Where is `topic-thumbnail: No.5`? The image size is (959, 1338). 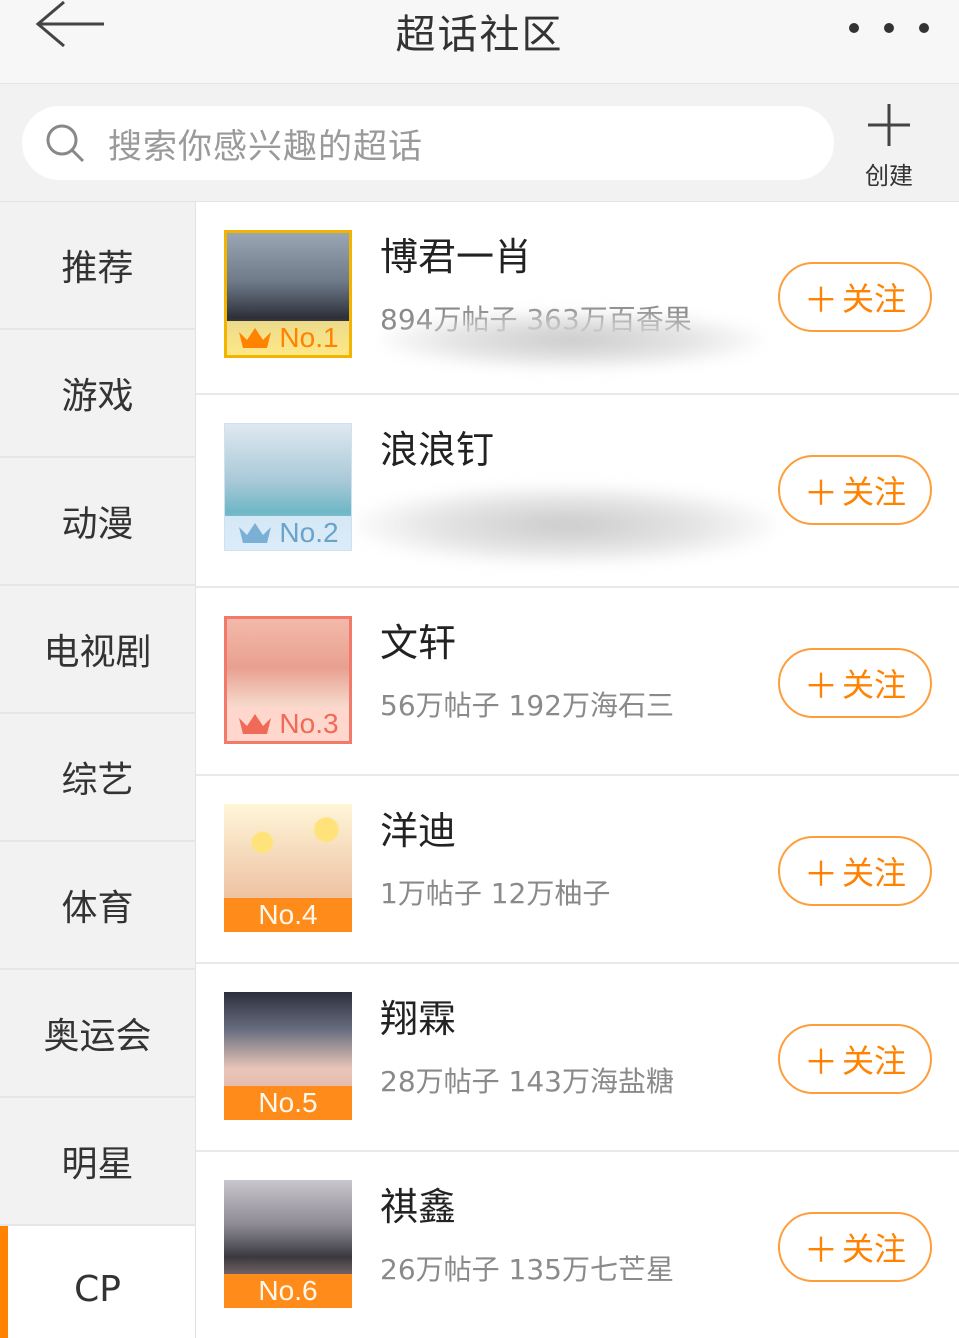
topic-thumbnail: No.5 is located at coordinates (288, 1056).